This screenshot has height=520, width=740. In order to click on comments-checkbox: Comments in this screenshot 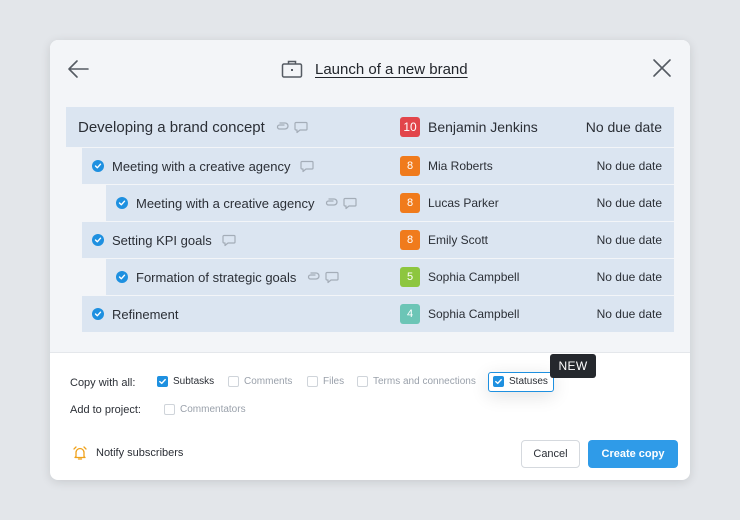, I will do `click(260, 381)`.